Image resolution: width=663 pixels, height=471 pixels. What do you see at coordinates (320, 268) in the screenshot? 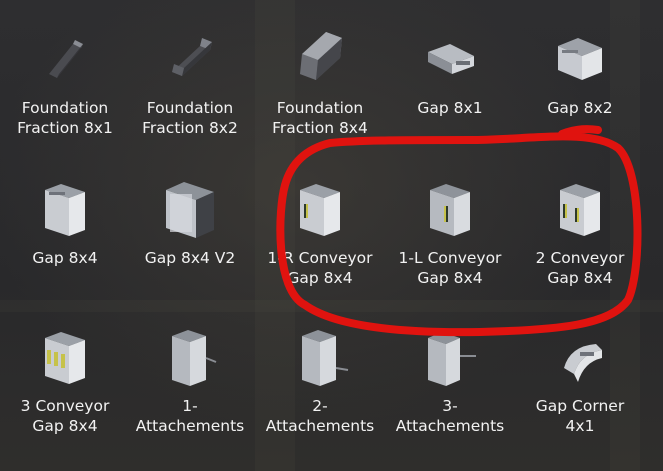
I see `tile-label: 1-R Conveyor Gap 8x4` at bounding box center [320, 268].